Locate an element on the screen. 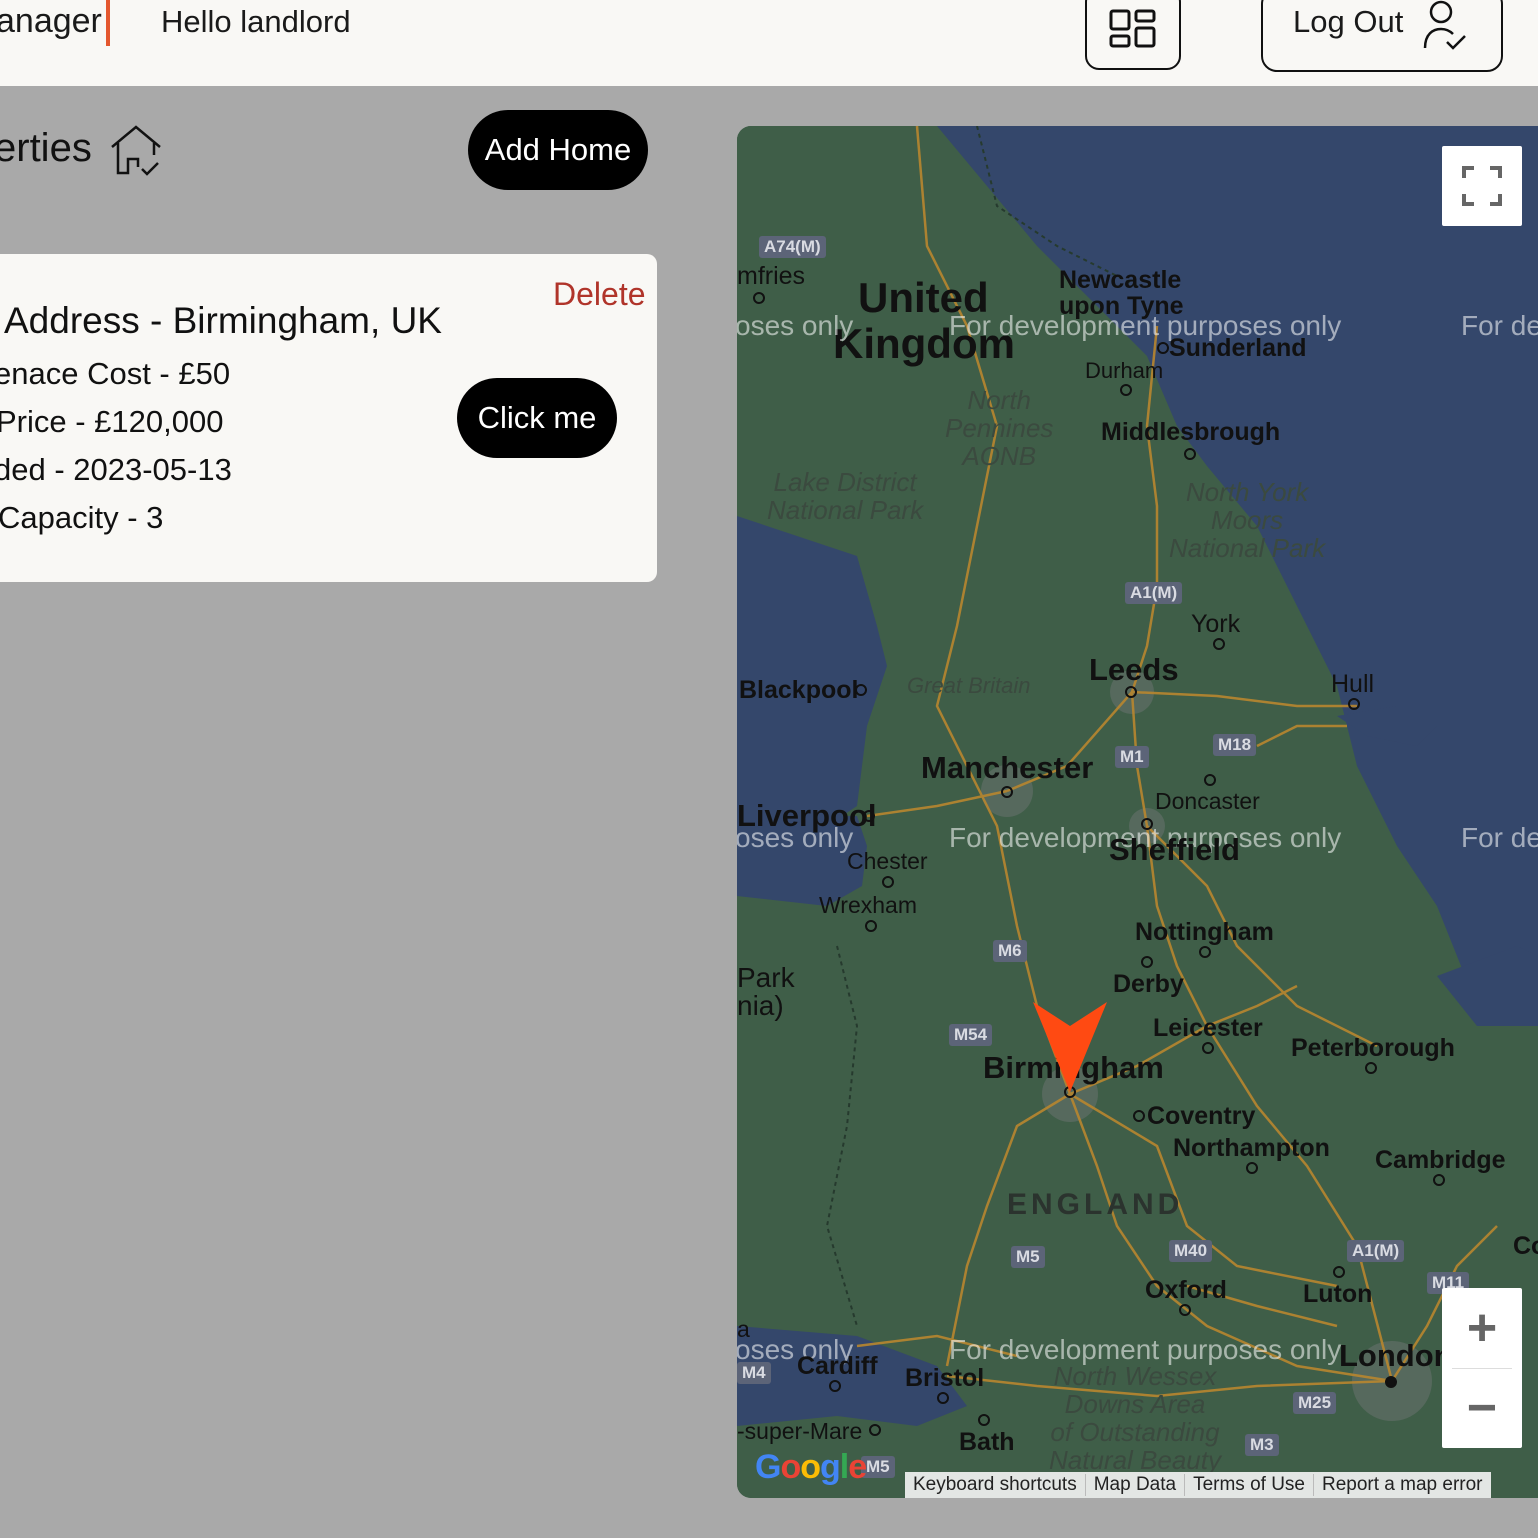  road-shield: M4 is located at coordinates (754, 1373).